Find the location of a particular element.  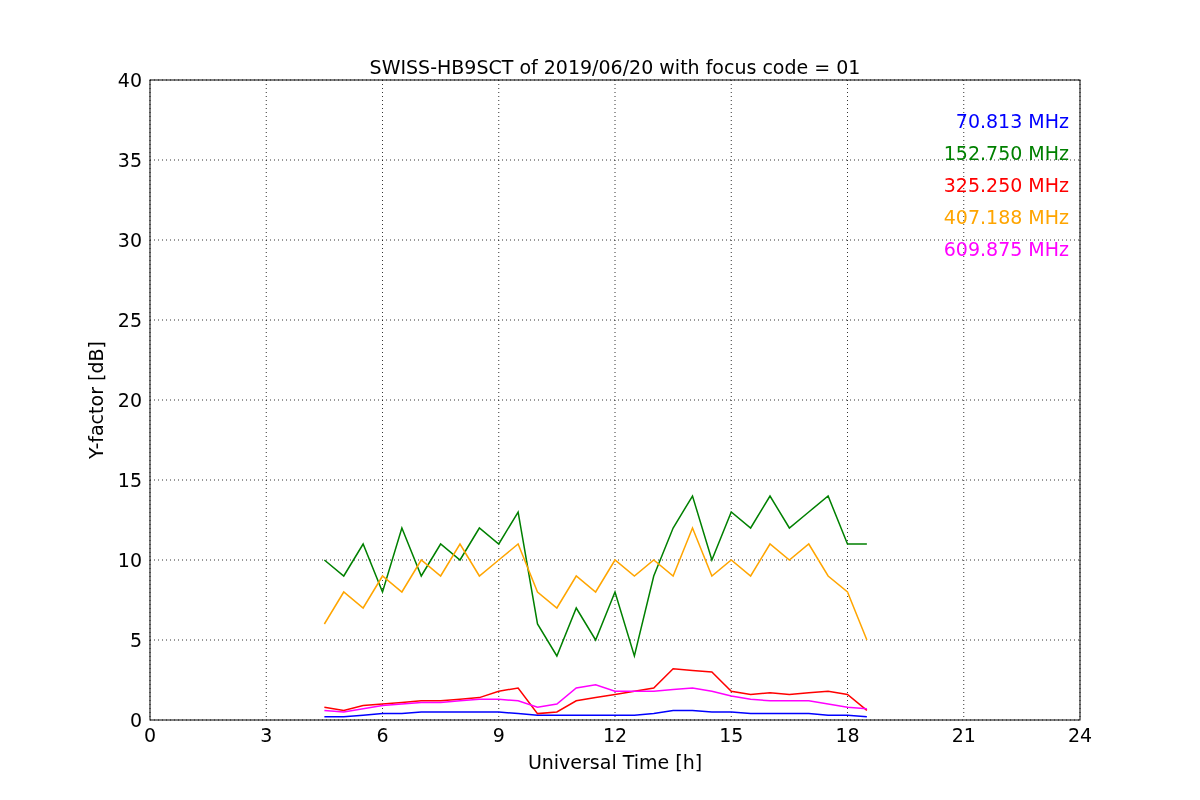

y-axis-label: Y-factor [dB] is located at coordinates (96, 400).